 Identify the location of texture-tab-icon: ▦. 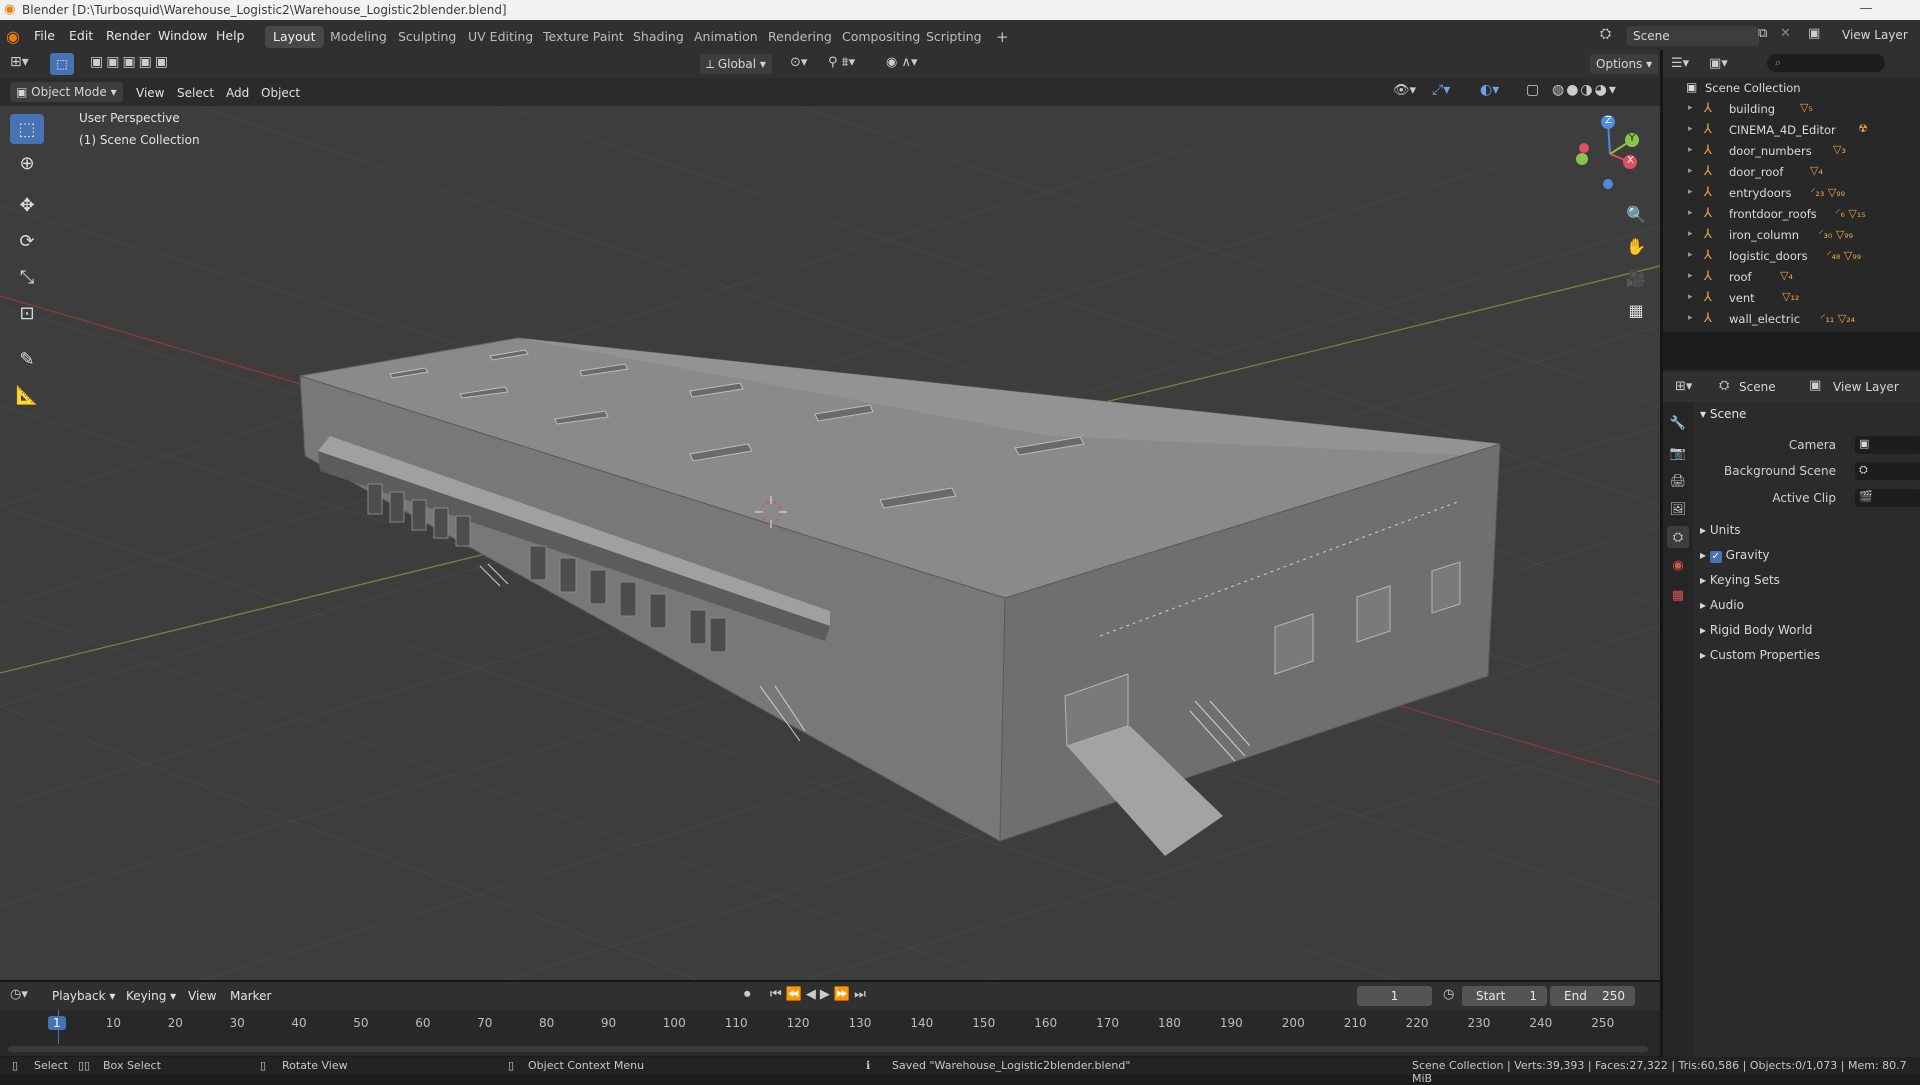
(1678, 595).